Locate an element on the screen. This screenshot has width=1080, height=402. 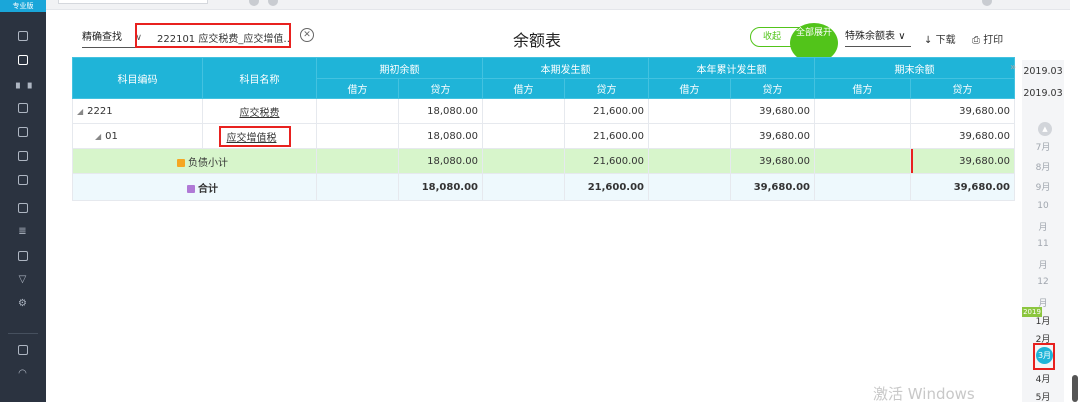
voucher-icon is located at coordinates (22, 132).